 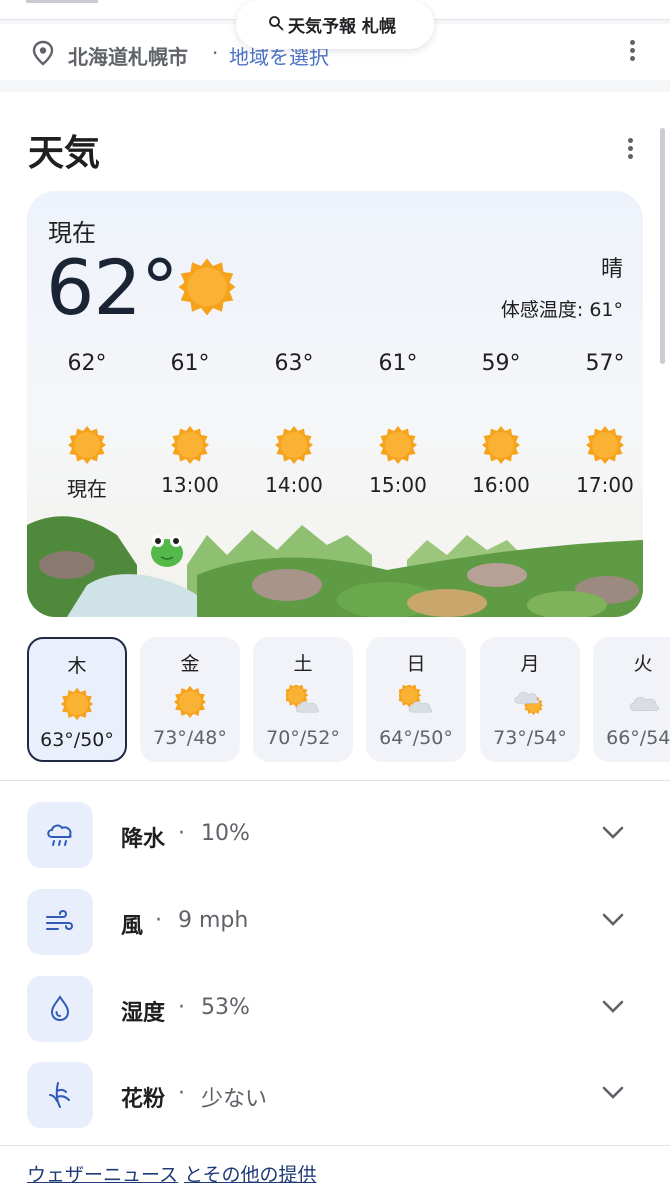 What do you see at coordinates (631, 150) in the screenshot?
I see `weather-more-icon` at bounding box center [631, 150].